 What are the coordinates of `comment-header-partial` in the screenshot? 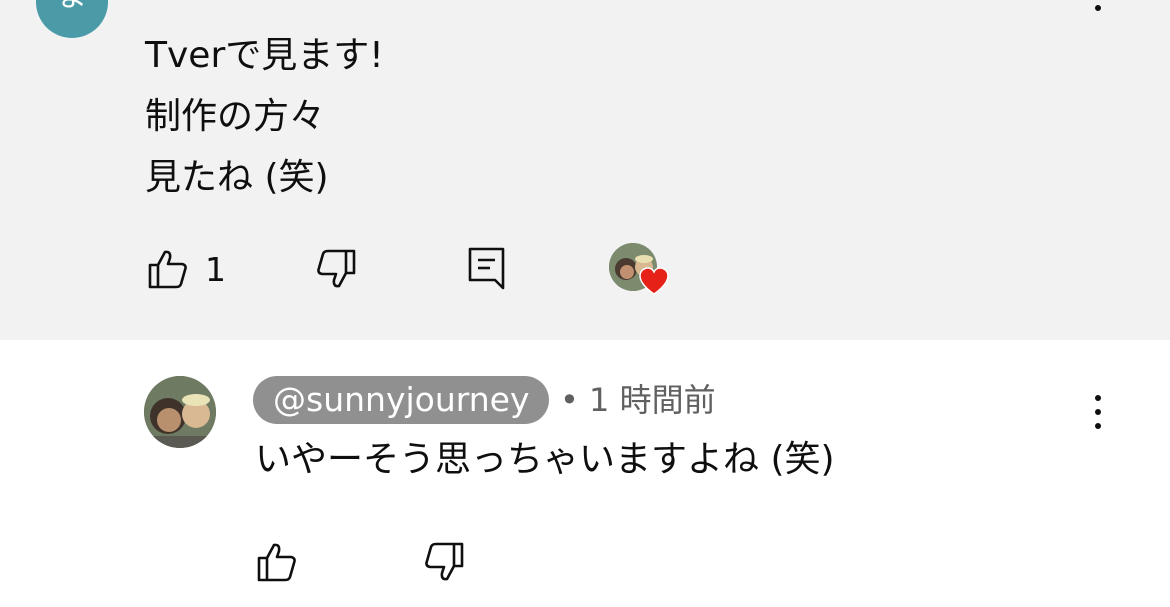 It's located at (413, 4).